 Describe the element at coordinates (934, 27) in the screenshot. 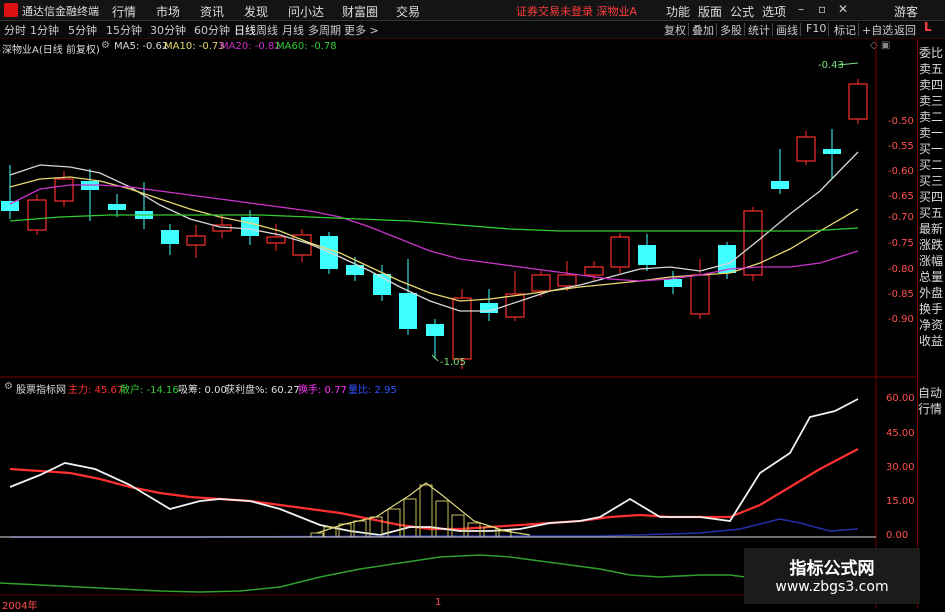

I see `sidebar-toggle: L` at that location.